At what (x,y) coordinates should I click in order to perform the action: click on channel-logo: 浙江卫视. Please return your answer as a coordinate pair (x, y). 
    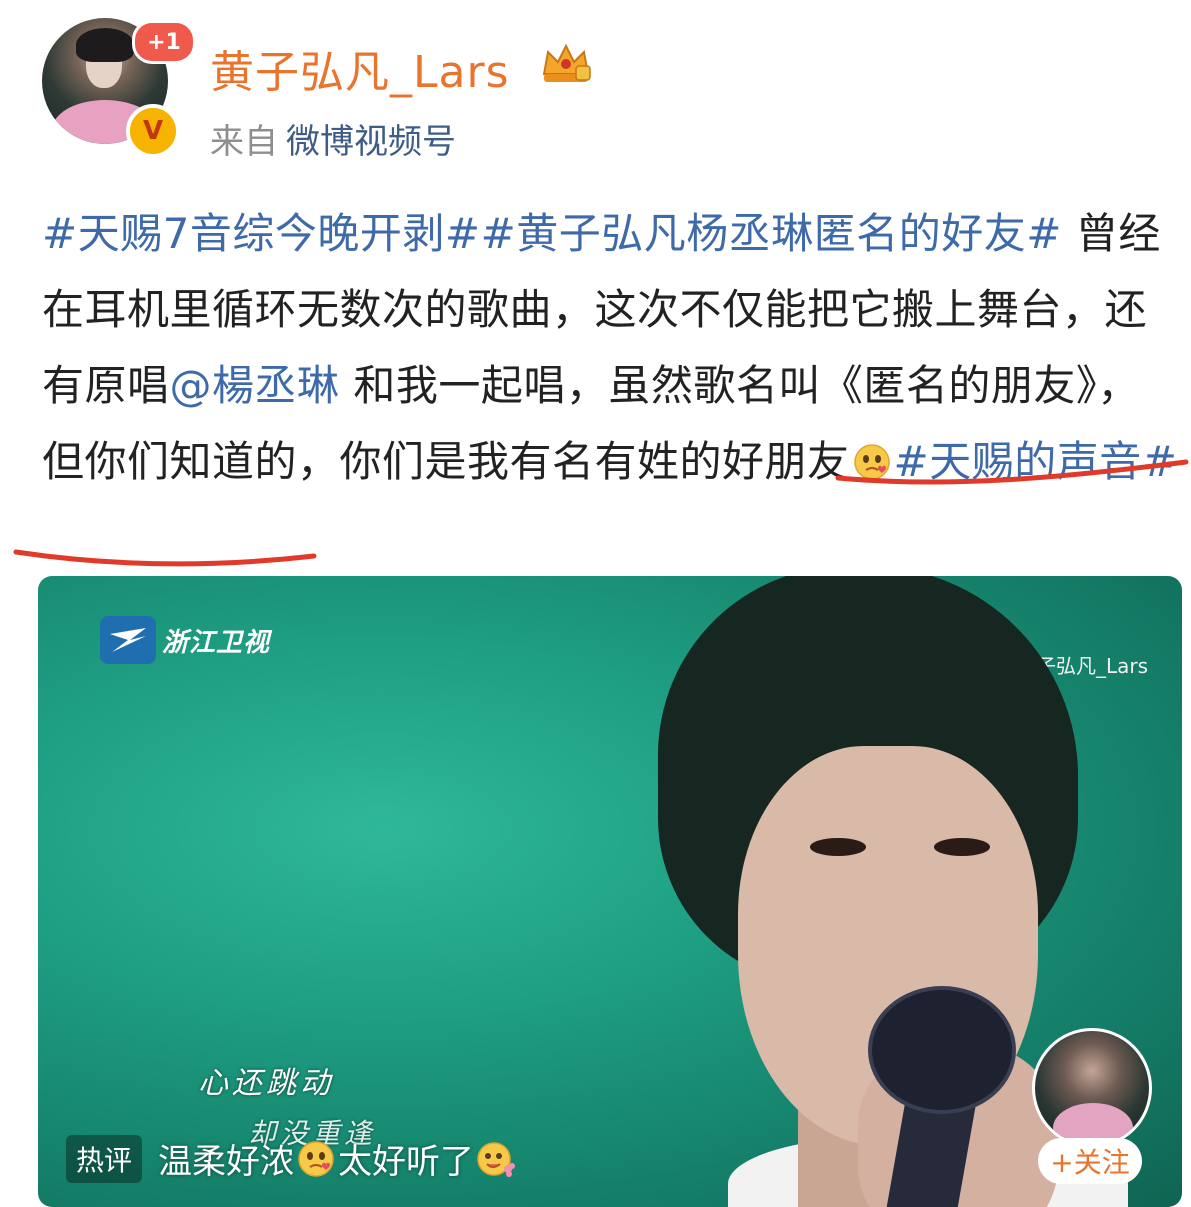
    Looking at the image, I should click on (185, 640).